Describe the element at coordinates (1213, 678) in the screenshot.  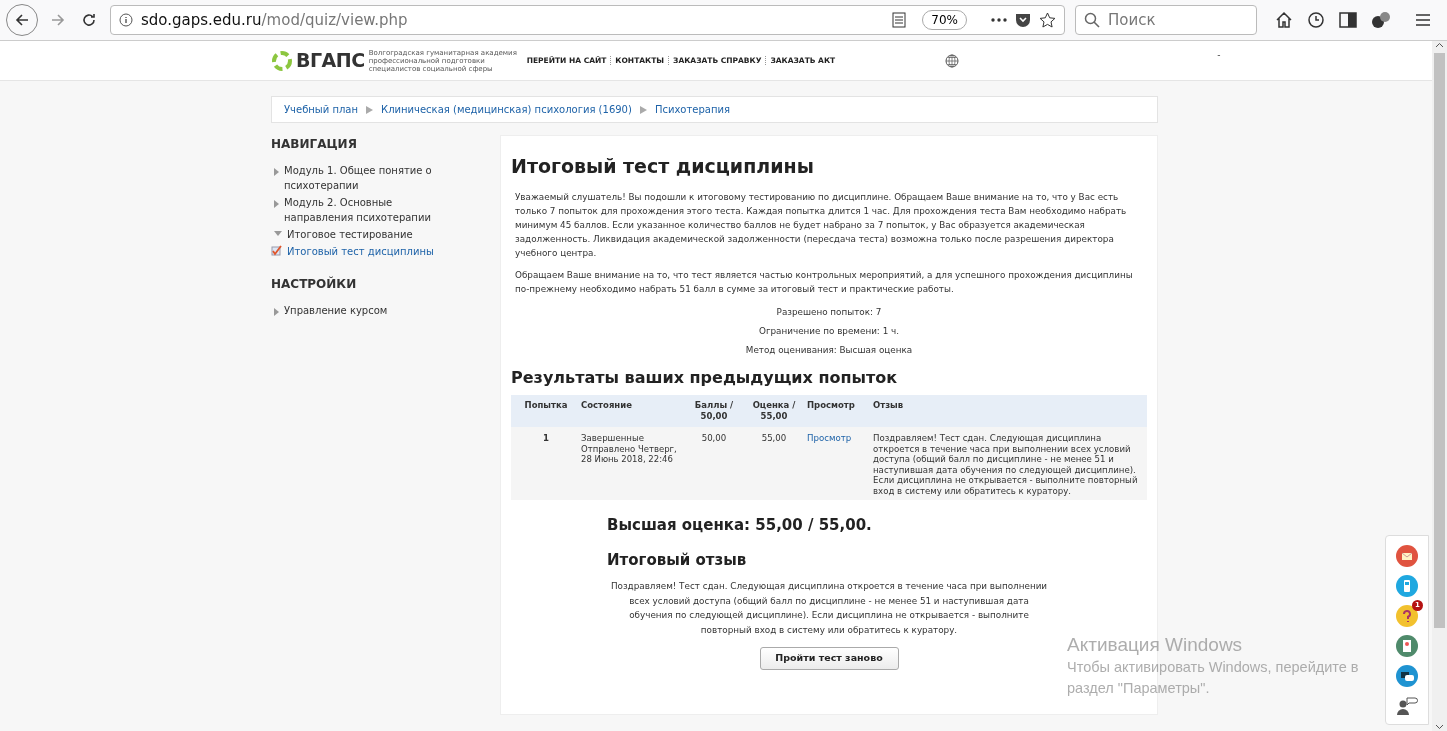
I see `activation-text: Чтобы активировать Windows, перейдите в раздел "Параметры".` at that location.